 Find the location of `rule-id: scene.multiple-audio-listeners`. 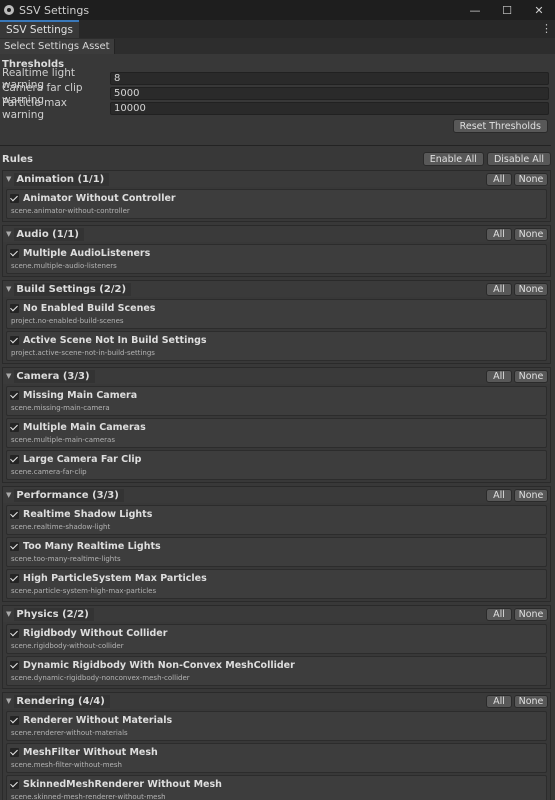

rule-id: scene.multiple-audio-listeners is located at coordinates (64, 266).